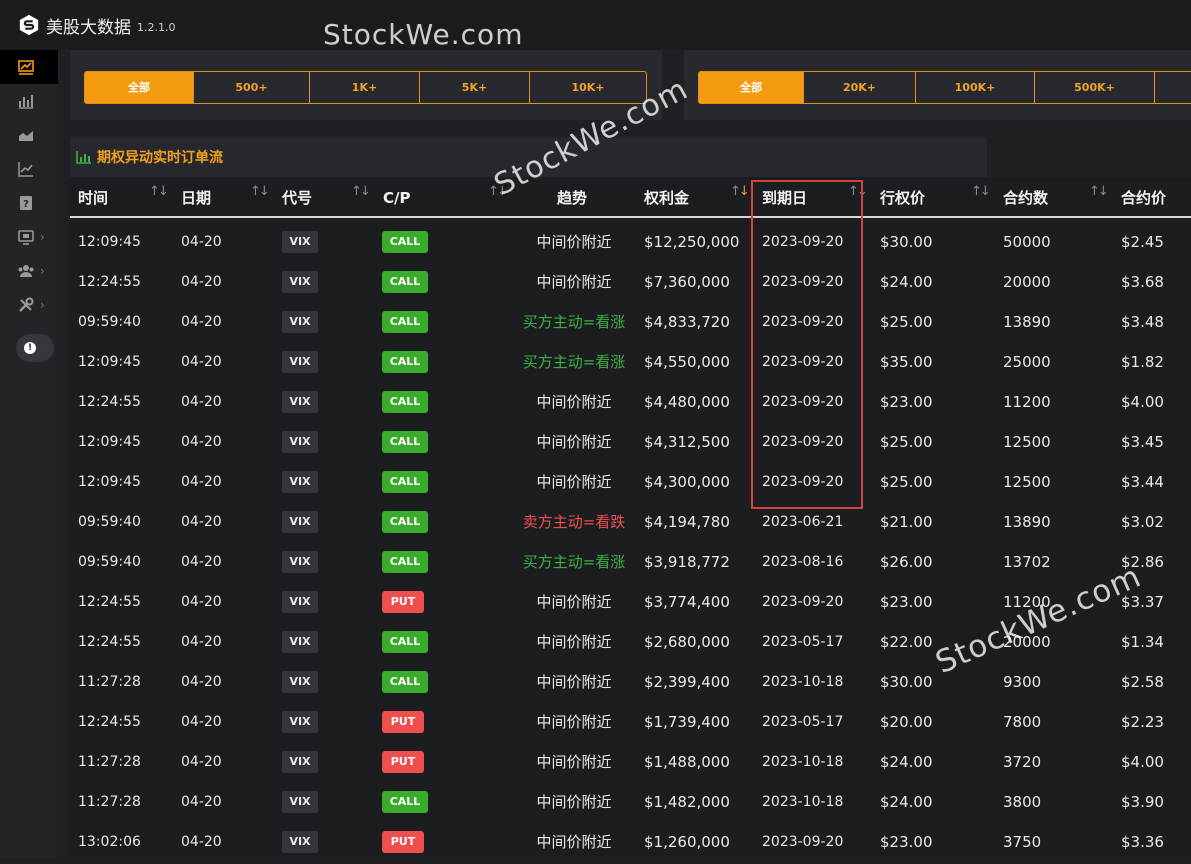 The height and width of the screenshot is (864, 1191). I want to click on cell-contracts: 11200, so click(1027, 402).